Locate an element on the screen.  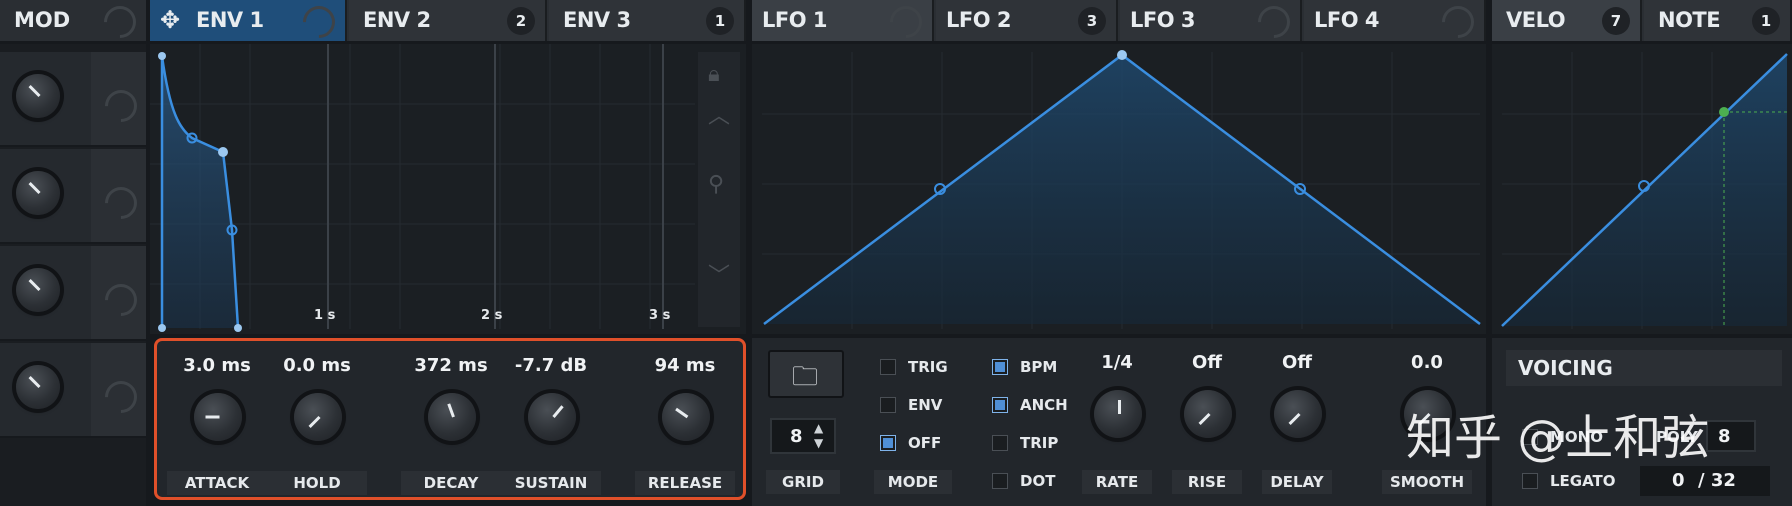
voice-count: 0 is located at coordinates (1678, 480).